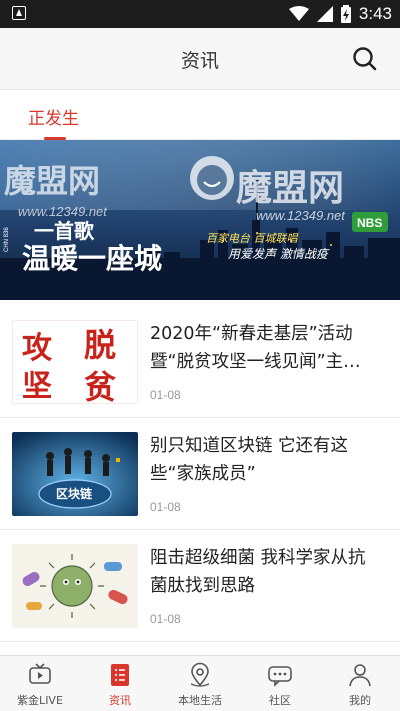 Image resolution: width=400 pixels, height=711 pixels. Describe the element at coordinates (200, 674) in the screenshot. I see `location-pin-icon` at that location.